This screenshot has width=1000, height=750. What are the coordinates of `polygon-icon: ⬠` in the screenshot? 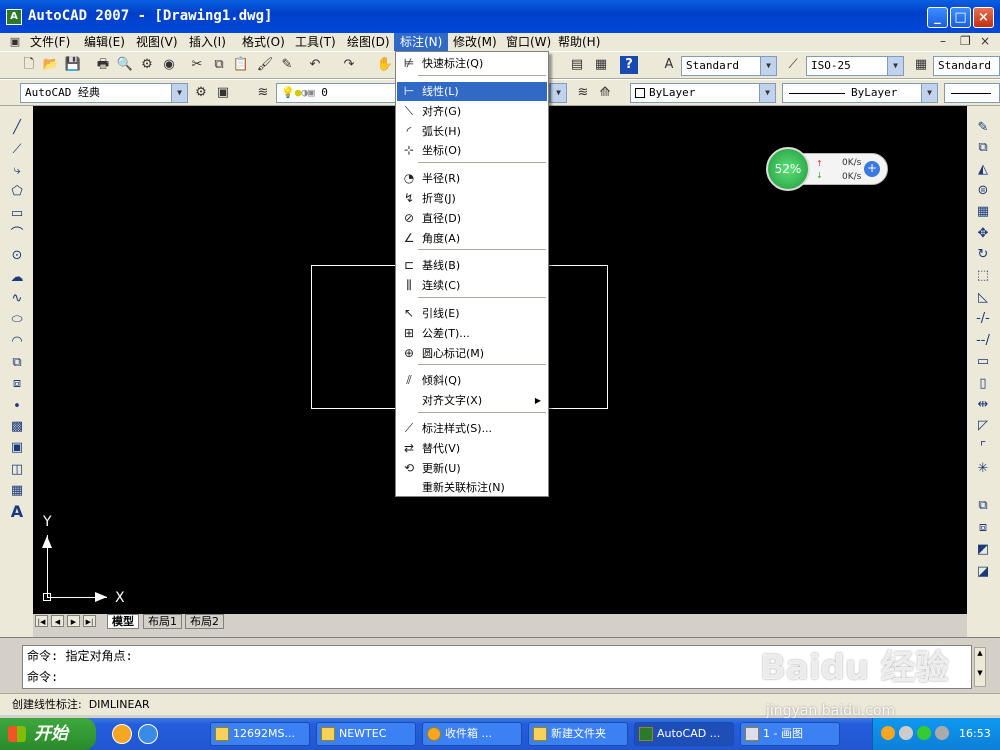 It's located at (17, 192).